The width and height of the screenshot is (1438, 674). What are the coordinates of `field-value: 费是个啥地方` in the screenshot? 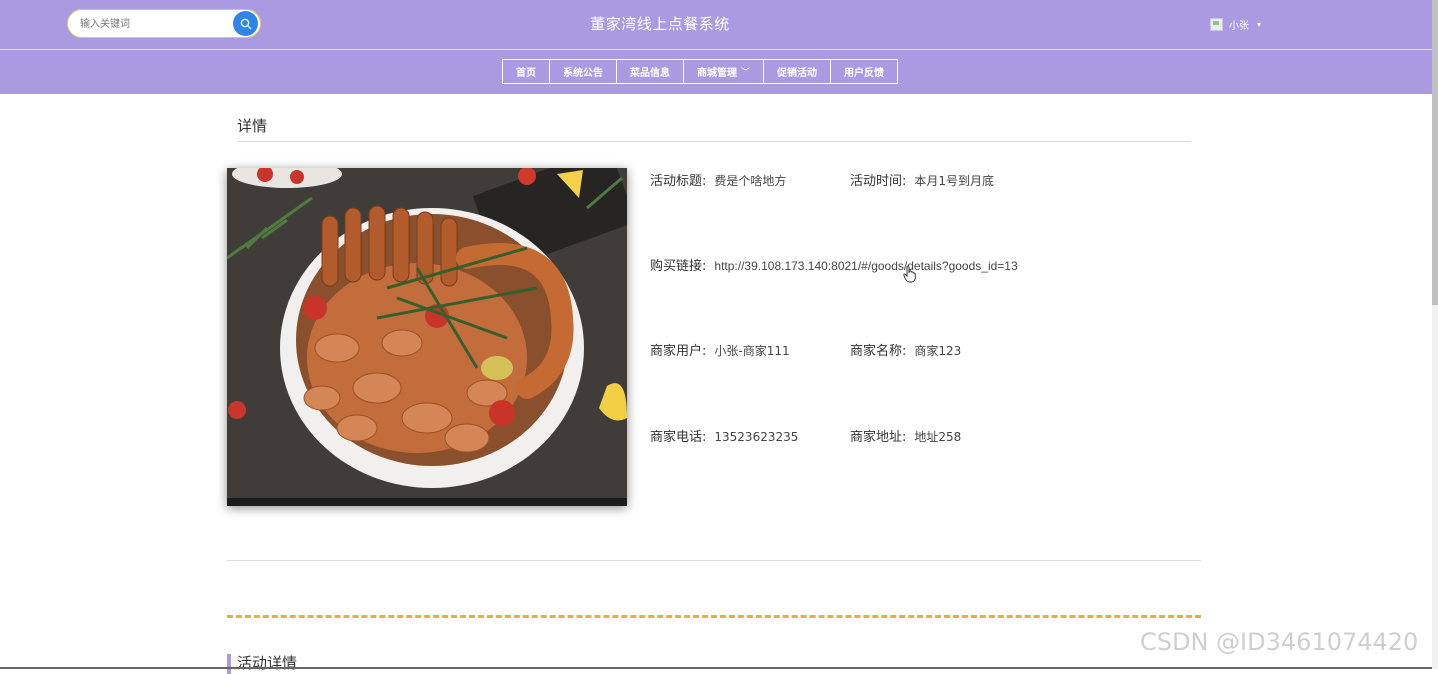 It's located at (750, 181).